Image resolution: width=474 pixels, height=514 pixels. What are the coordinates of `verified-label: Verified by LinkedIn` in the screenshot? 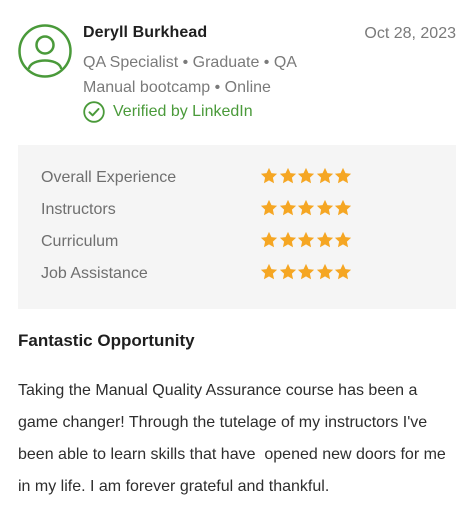 It's located at (183, 111).